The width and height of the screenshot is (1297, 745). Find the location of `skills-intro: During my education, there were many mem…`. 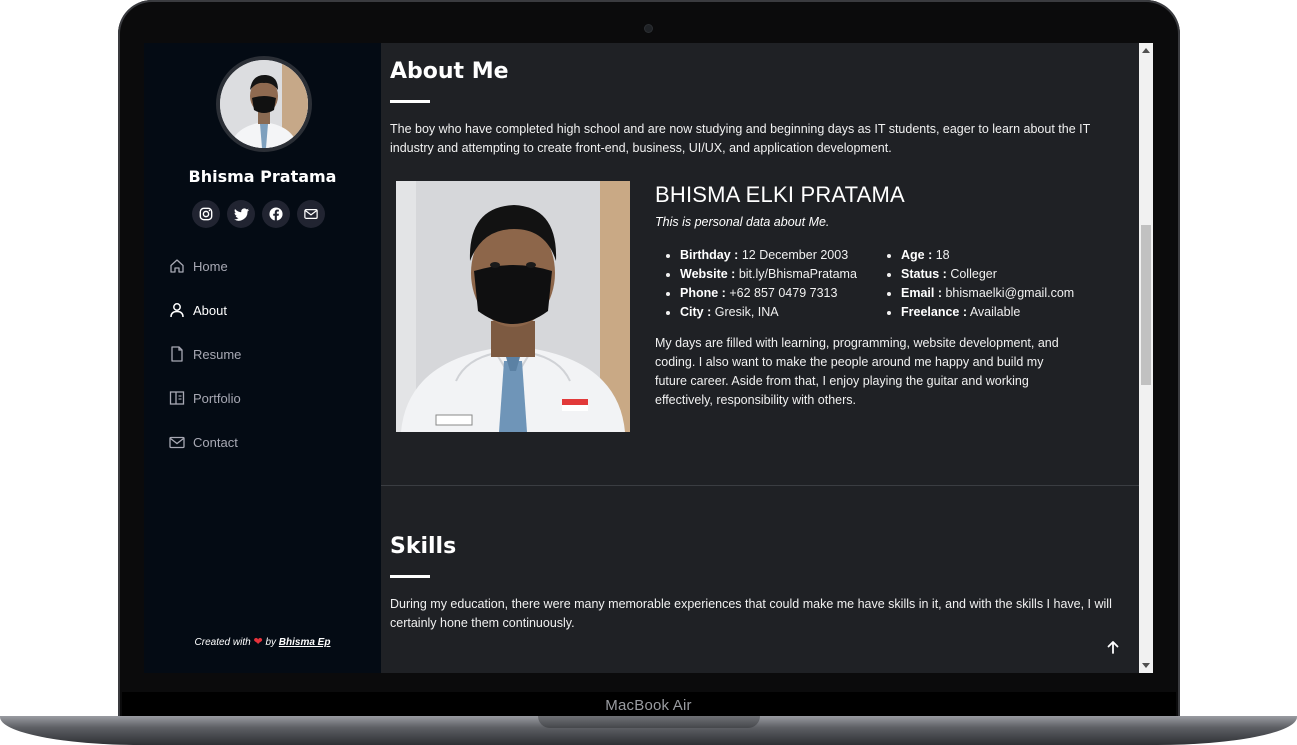

skills-intro: During my education, there were many mem… is located at coordinates (751, 613).